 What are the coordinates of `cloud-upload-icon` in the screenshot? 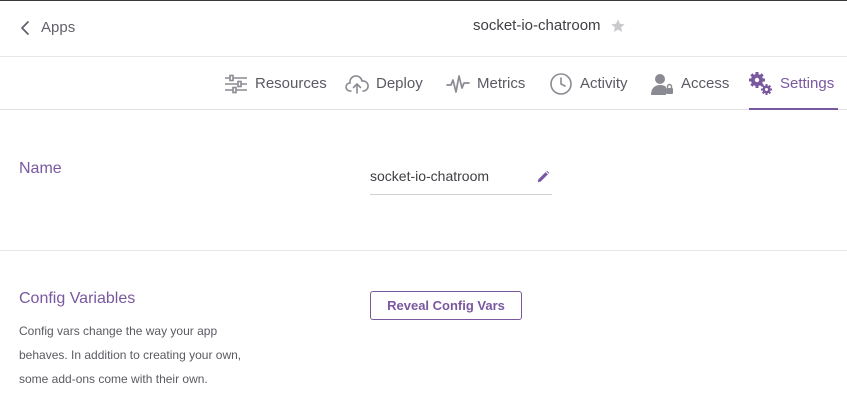 It's located at (357, 84).